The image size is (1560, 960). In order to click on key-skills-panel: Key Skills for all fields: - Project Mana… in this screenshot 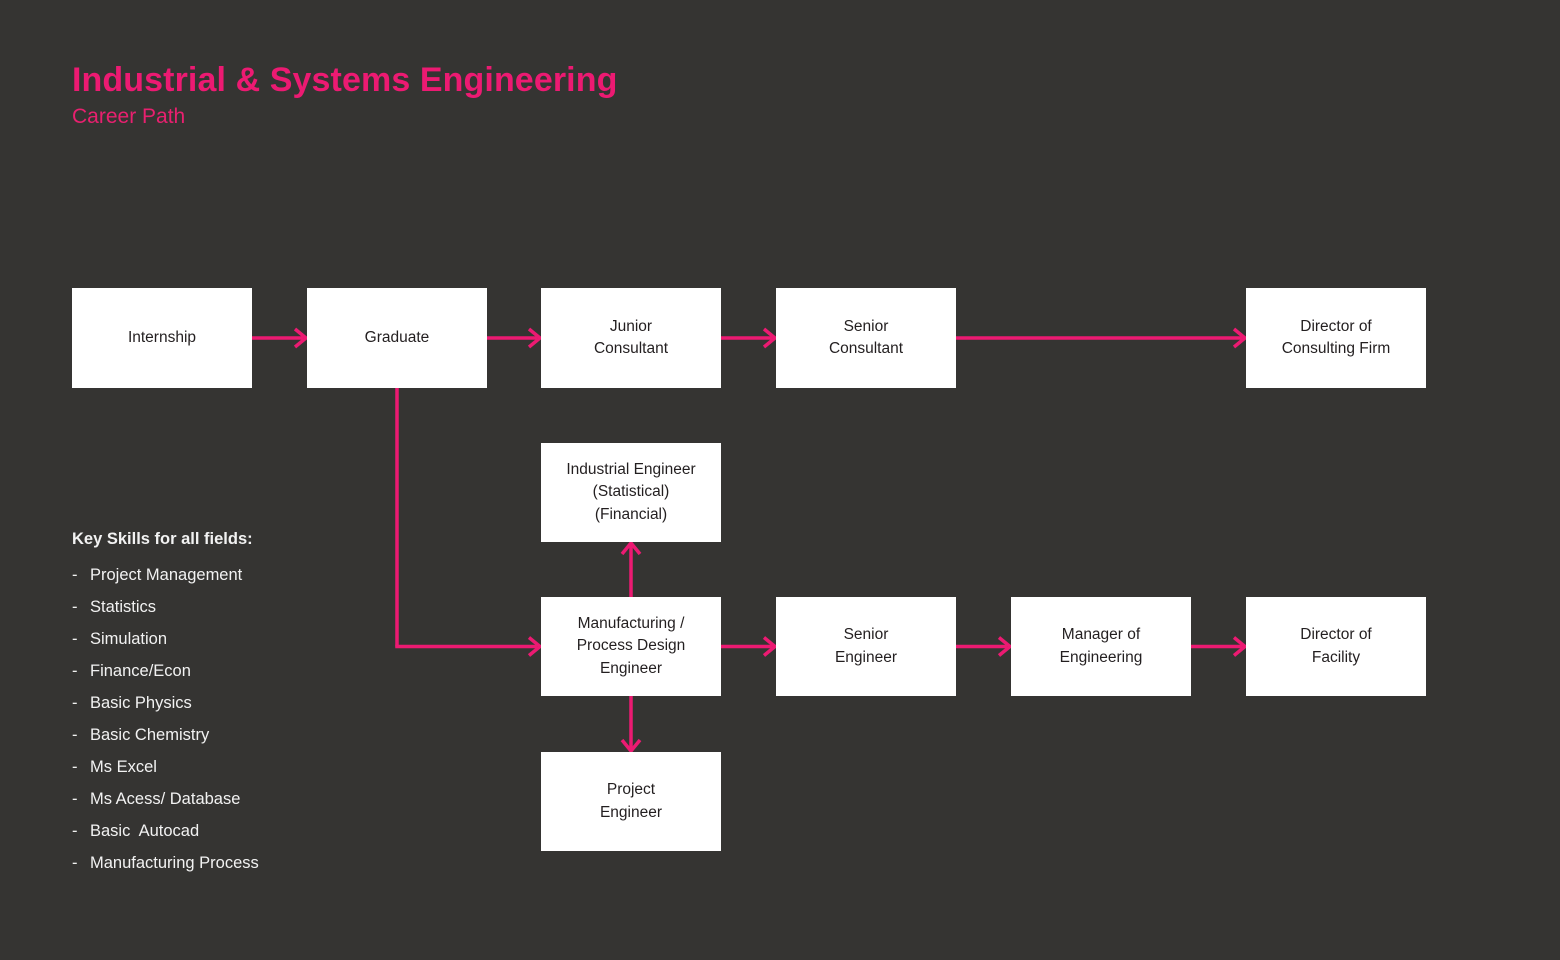, I will do `click(237, 708)`.